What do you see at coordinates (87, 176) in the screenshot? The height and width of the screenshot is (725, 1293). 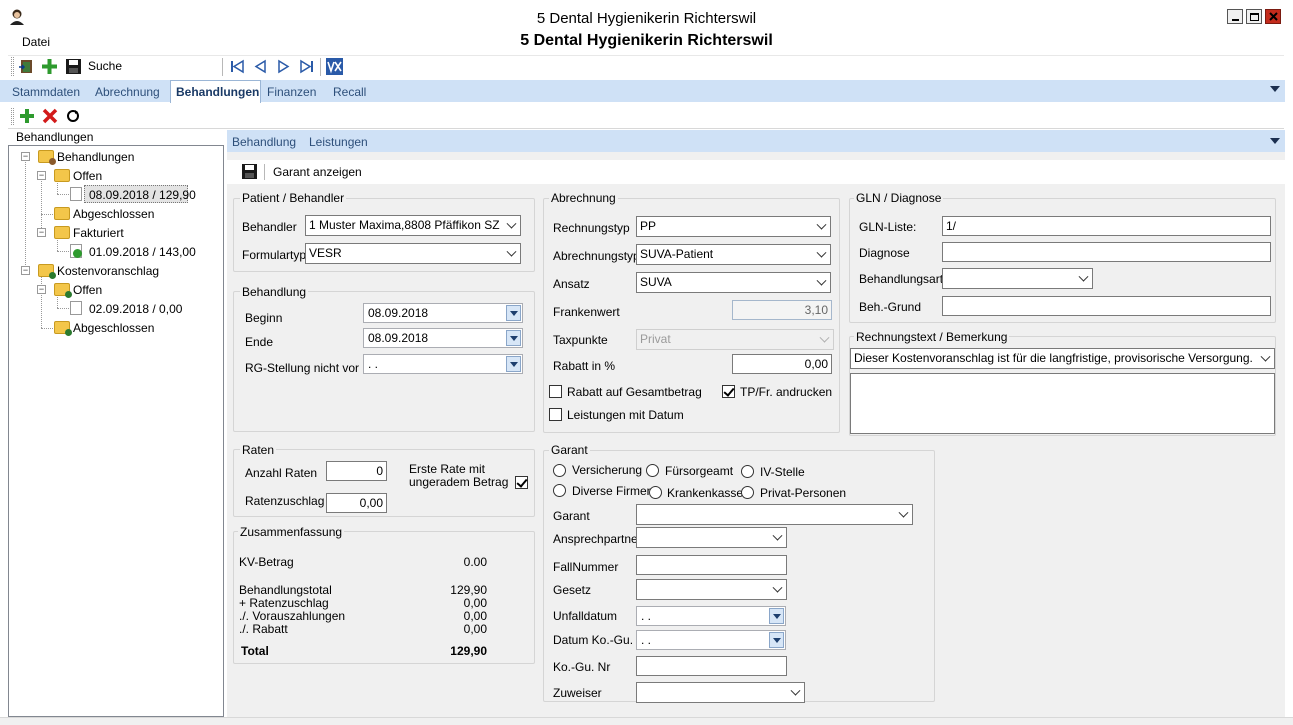 I see `tree-node-offen: Offen` at bounding box center [87, 176].